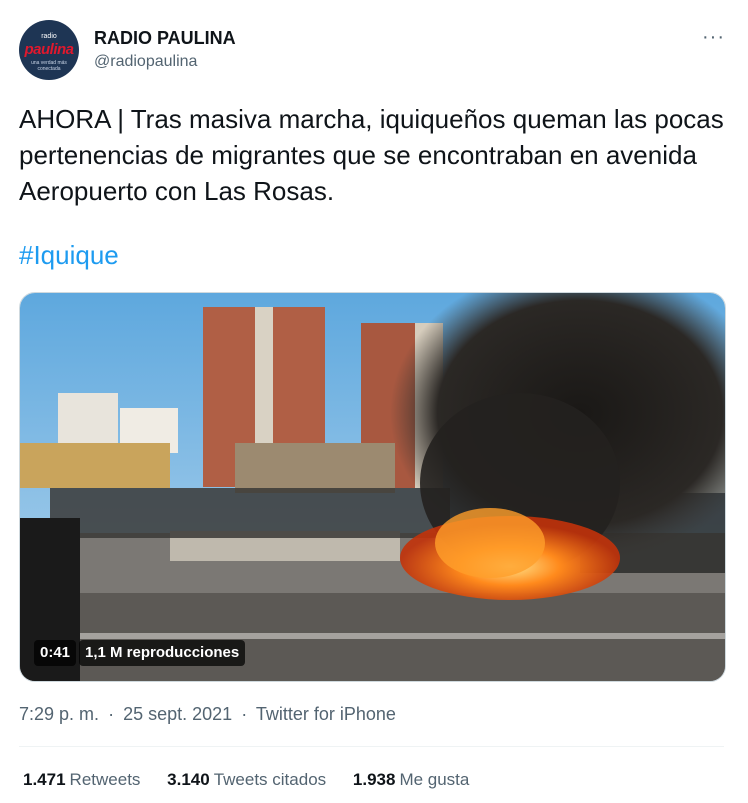 The width and height of the screenshot is (748, 803). What do you see at coordinates (374, 779) in the screenshot?
I see `likes-count: 1.938` at bounding box center [374, 779].